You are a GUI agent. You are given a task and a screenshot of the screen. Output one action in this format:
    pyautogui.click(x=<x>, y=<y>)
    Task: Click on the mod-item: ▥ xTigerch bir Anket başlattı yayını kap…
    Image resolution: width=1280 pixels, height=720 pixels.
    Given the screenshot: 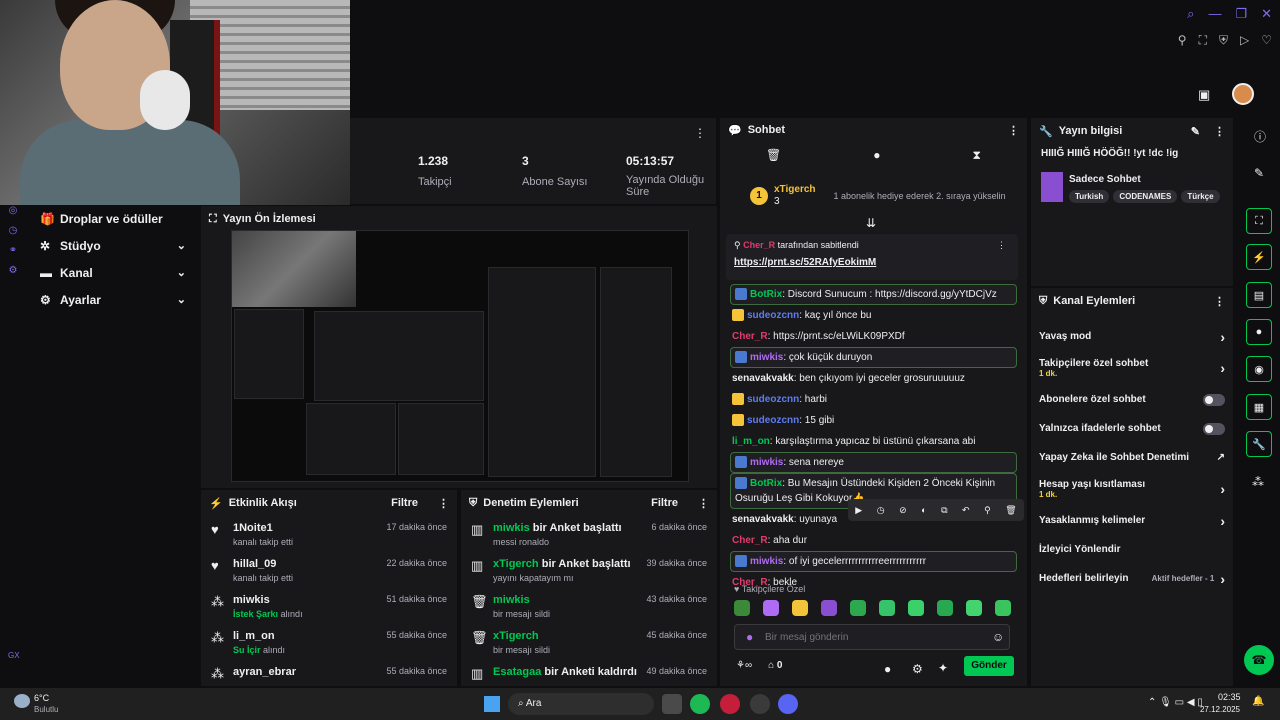 What is the action you would take?
    pyautogui.click(x=589, y=570)
    